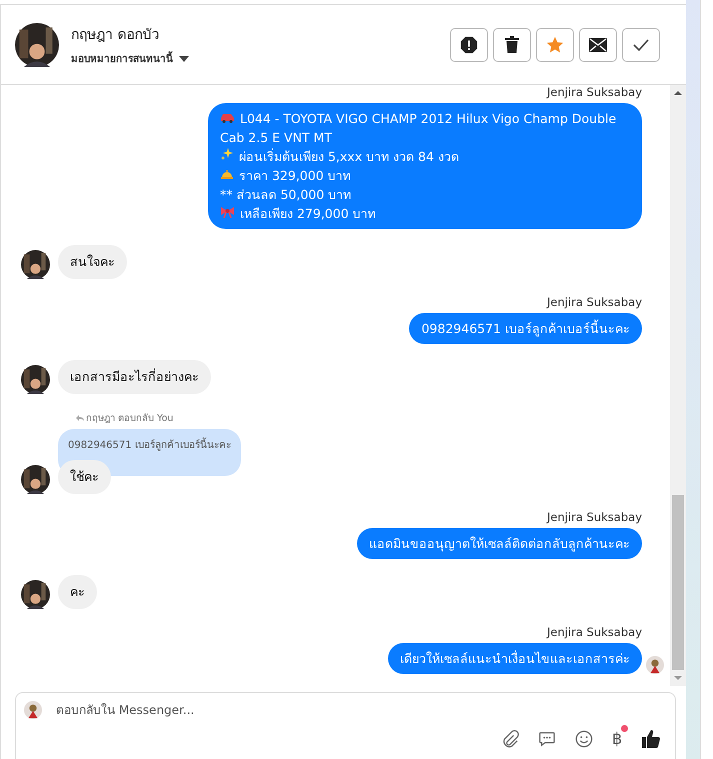  What do you see at coordinates (620, 737) in the screenshot?
I see `payment-button: ฿` at bounding box center [620, 737].